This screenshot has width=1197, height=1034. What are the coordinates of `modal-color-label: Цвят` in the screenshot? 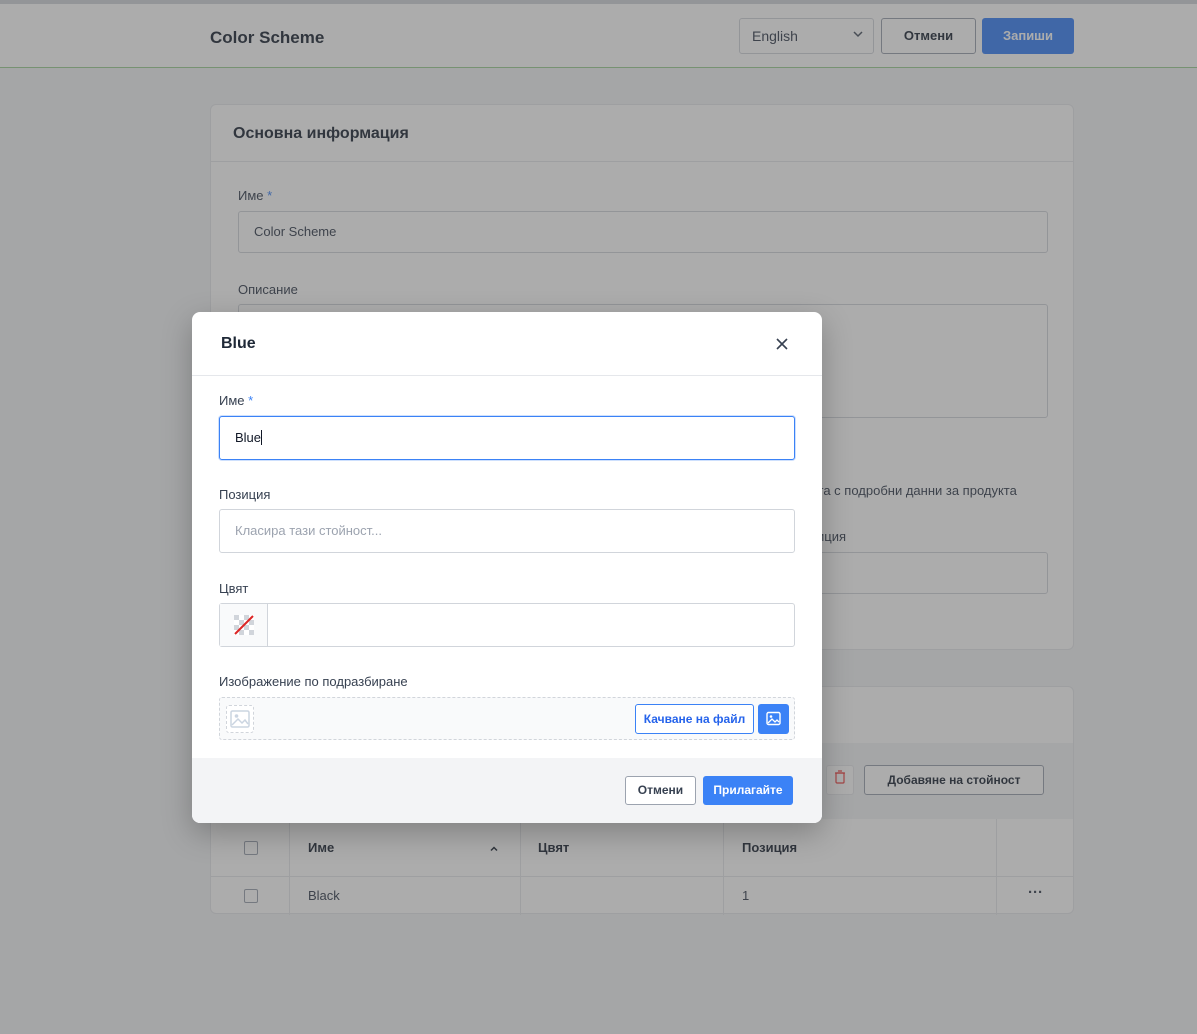 It's located at (234, 588).